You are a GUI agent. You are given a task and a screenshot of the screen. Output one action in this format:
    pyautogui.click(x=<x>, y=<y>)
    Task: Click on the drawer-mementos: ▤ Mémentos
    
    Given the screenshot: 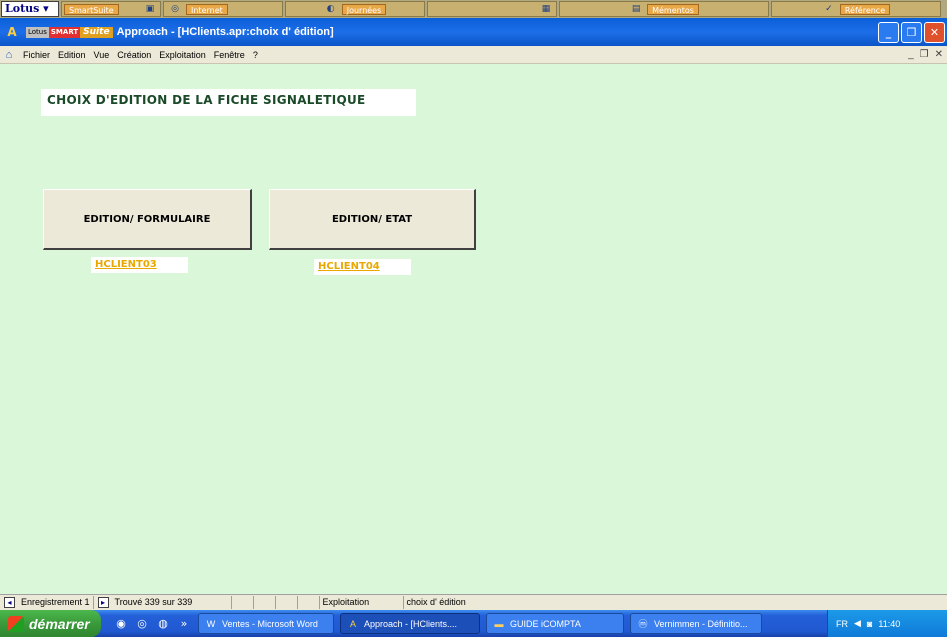 What is the action you would take?
    pyautogui.click(x=664, y=9)
    